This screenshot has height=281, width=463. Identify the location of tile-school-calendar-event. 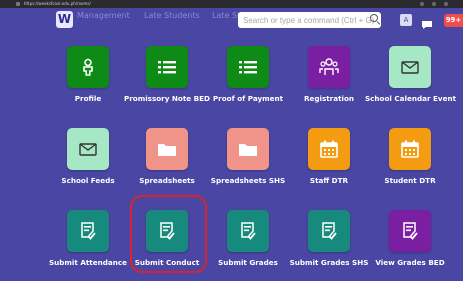
(410, 67).